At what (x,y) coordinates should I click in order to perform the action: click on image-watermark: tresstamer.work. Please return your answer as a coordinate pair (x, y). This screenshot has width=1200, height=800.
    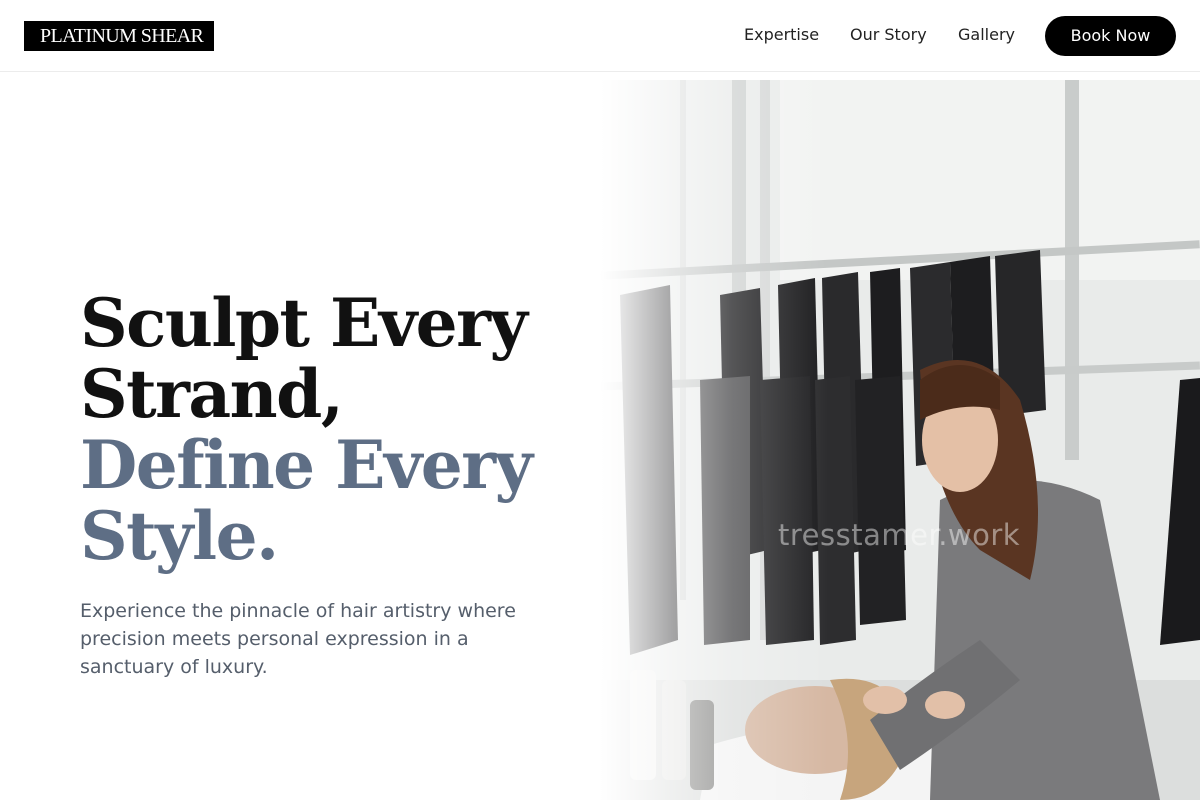
    Looking at the image, I should click on (899, 535).